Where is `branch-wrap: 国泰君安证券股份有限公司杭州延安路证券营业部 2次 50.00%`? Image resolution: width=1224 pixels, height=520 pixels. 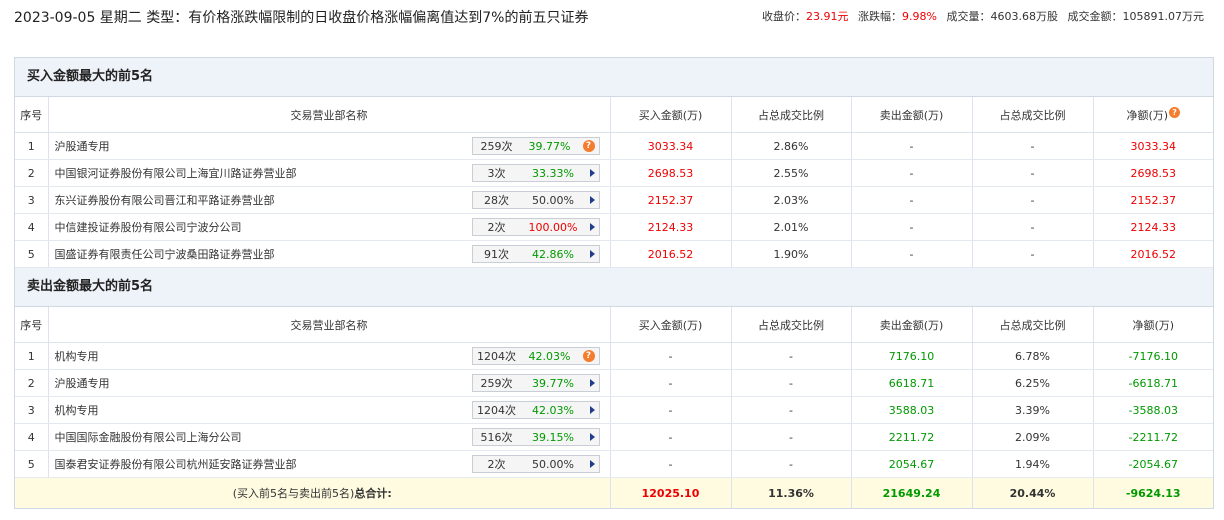
branch-wrap: 国泰君安证券股份有限公司杭州延安路证券营业部 2次 50.00% is located at coordinates (329, 464).